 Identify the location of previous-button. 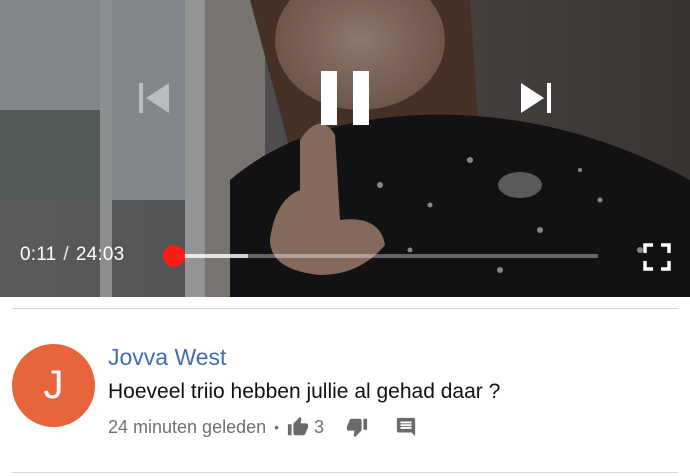
(154, 98).